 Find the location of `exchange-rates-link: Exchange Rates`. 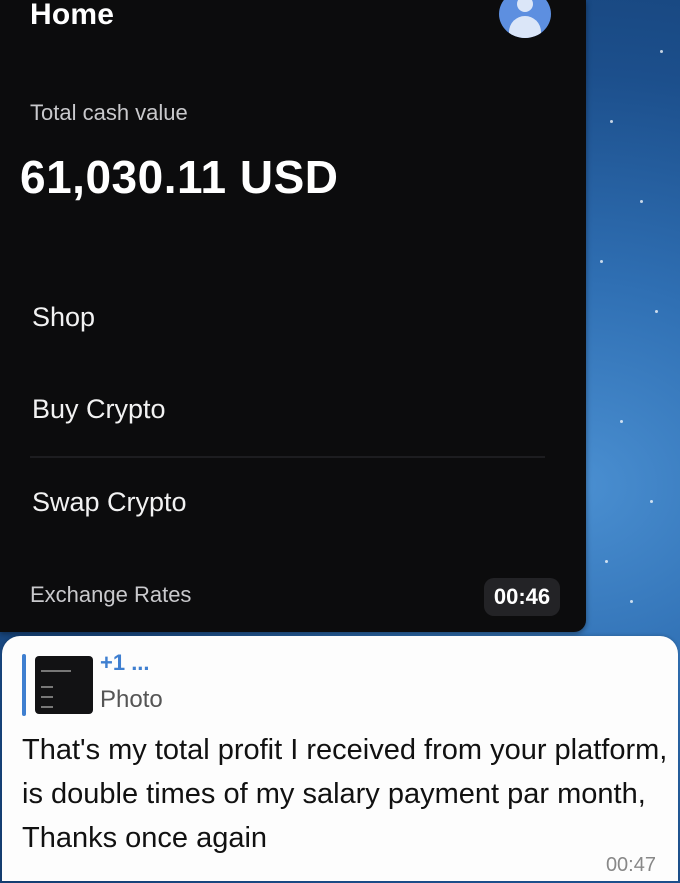

exchange-rates-link: Exchange Rates is located at coordinates (110, 595).